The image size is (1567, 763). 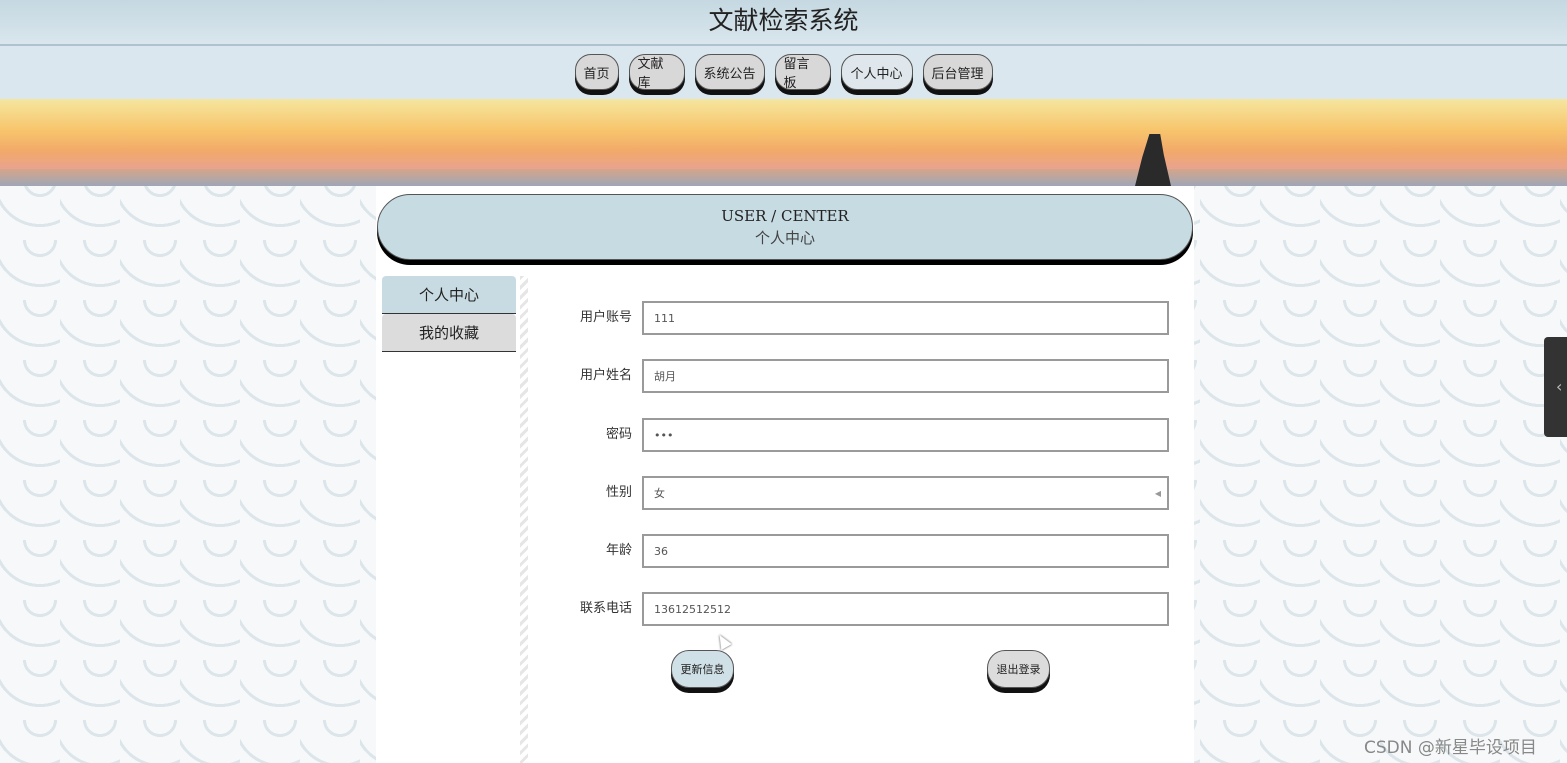 I want to click on fisherman-silhouette, so click(x=1153, y=160).